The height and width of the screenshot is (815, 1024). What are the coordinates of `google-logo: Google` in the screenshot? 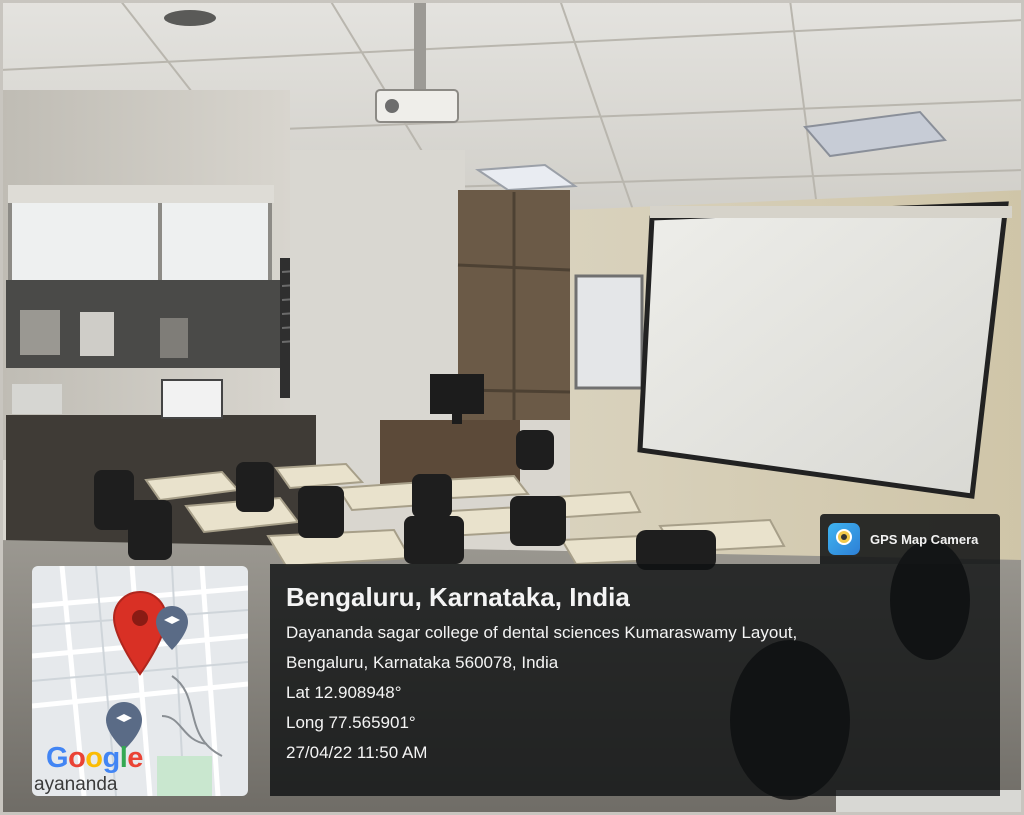 It's located at (94, 758).